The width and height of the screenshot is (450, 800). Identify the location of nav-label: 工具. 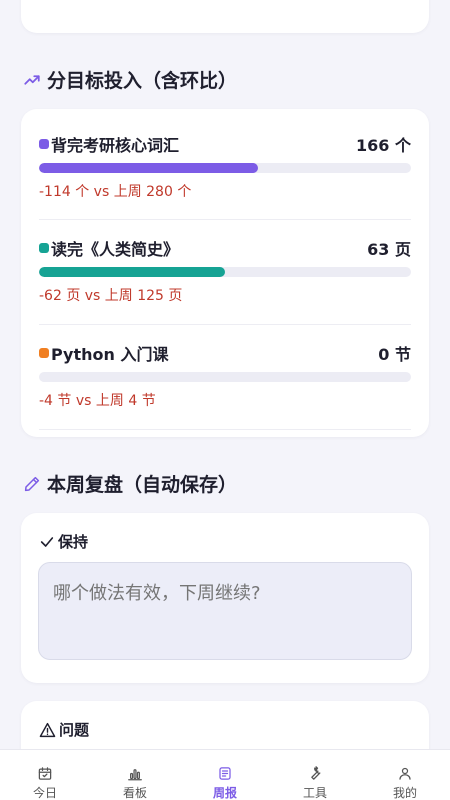
(314, 793).